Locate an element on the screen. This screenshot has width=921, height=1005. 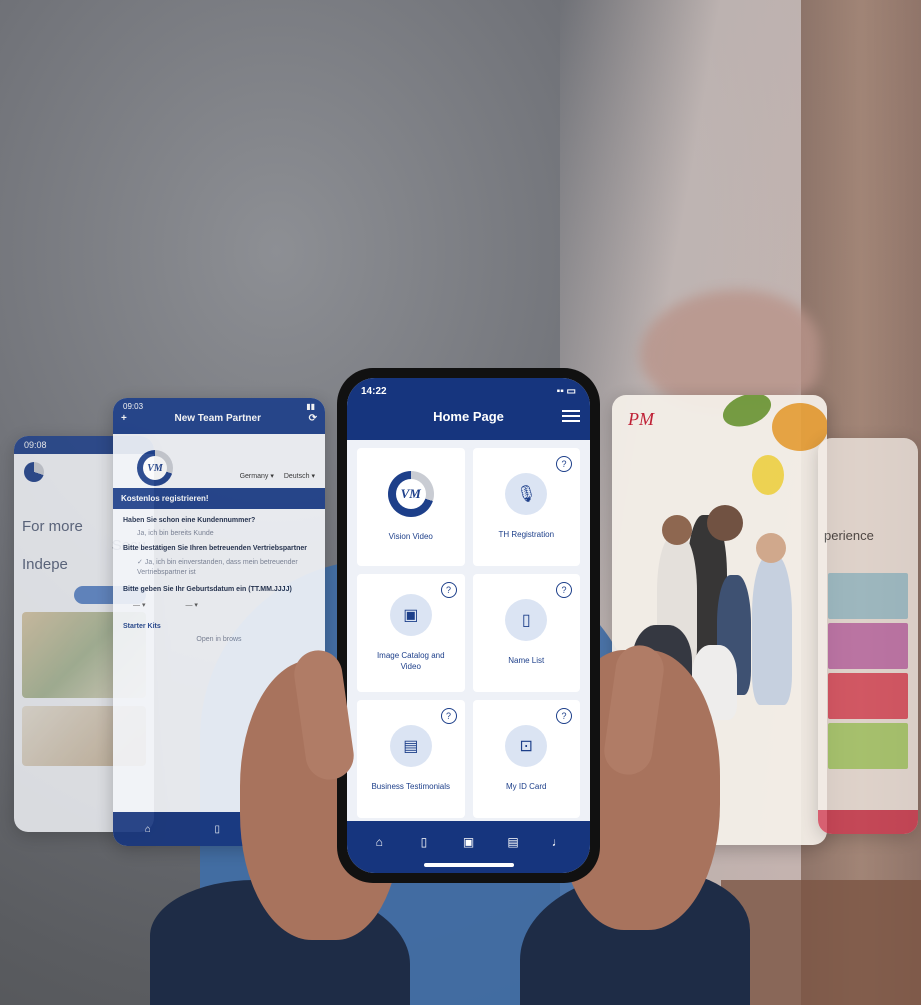
tile-th-registration: ? 🎙 TH Registration is located at coordinates (526, 507).